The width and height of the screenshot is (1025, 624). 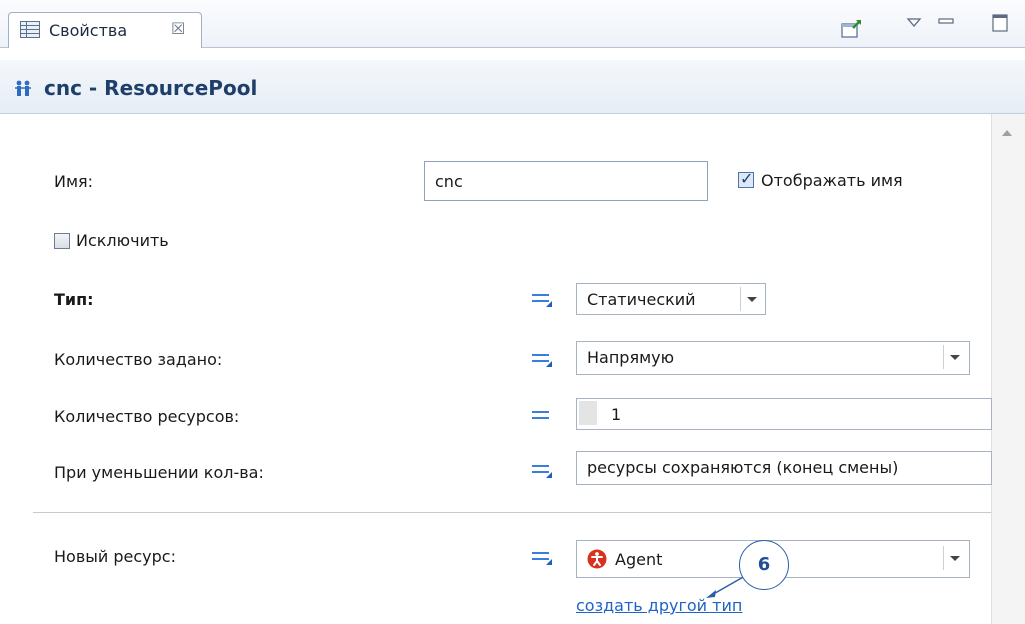 I want to click on type-select-value: Статический, so click(x=641, y=299).